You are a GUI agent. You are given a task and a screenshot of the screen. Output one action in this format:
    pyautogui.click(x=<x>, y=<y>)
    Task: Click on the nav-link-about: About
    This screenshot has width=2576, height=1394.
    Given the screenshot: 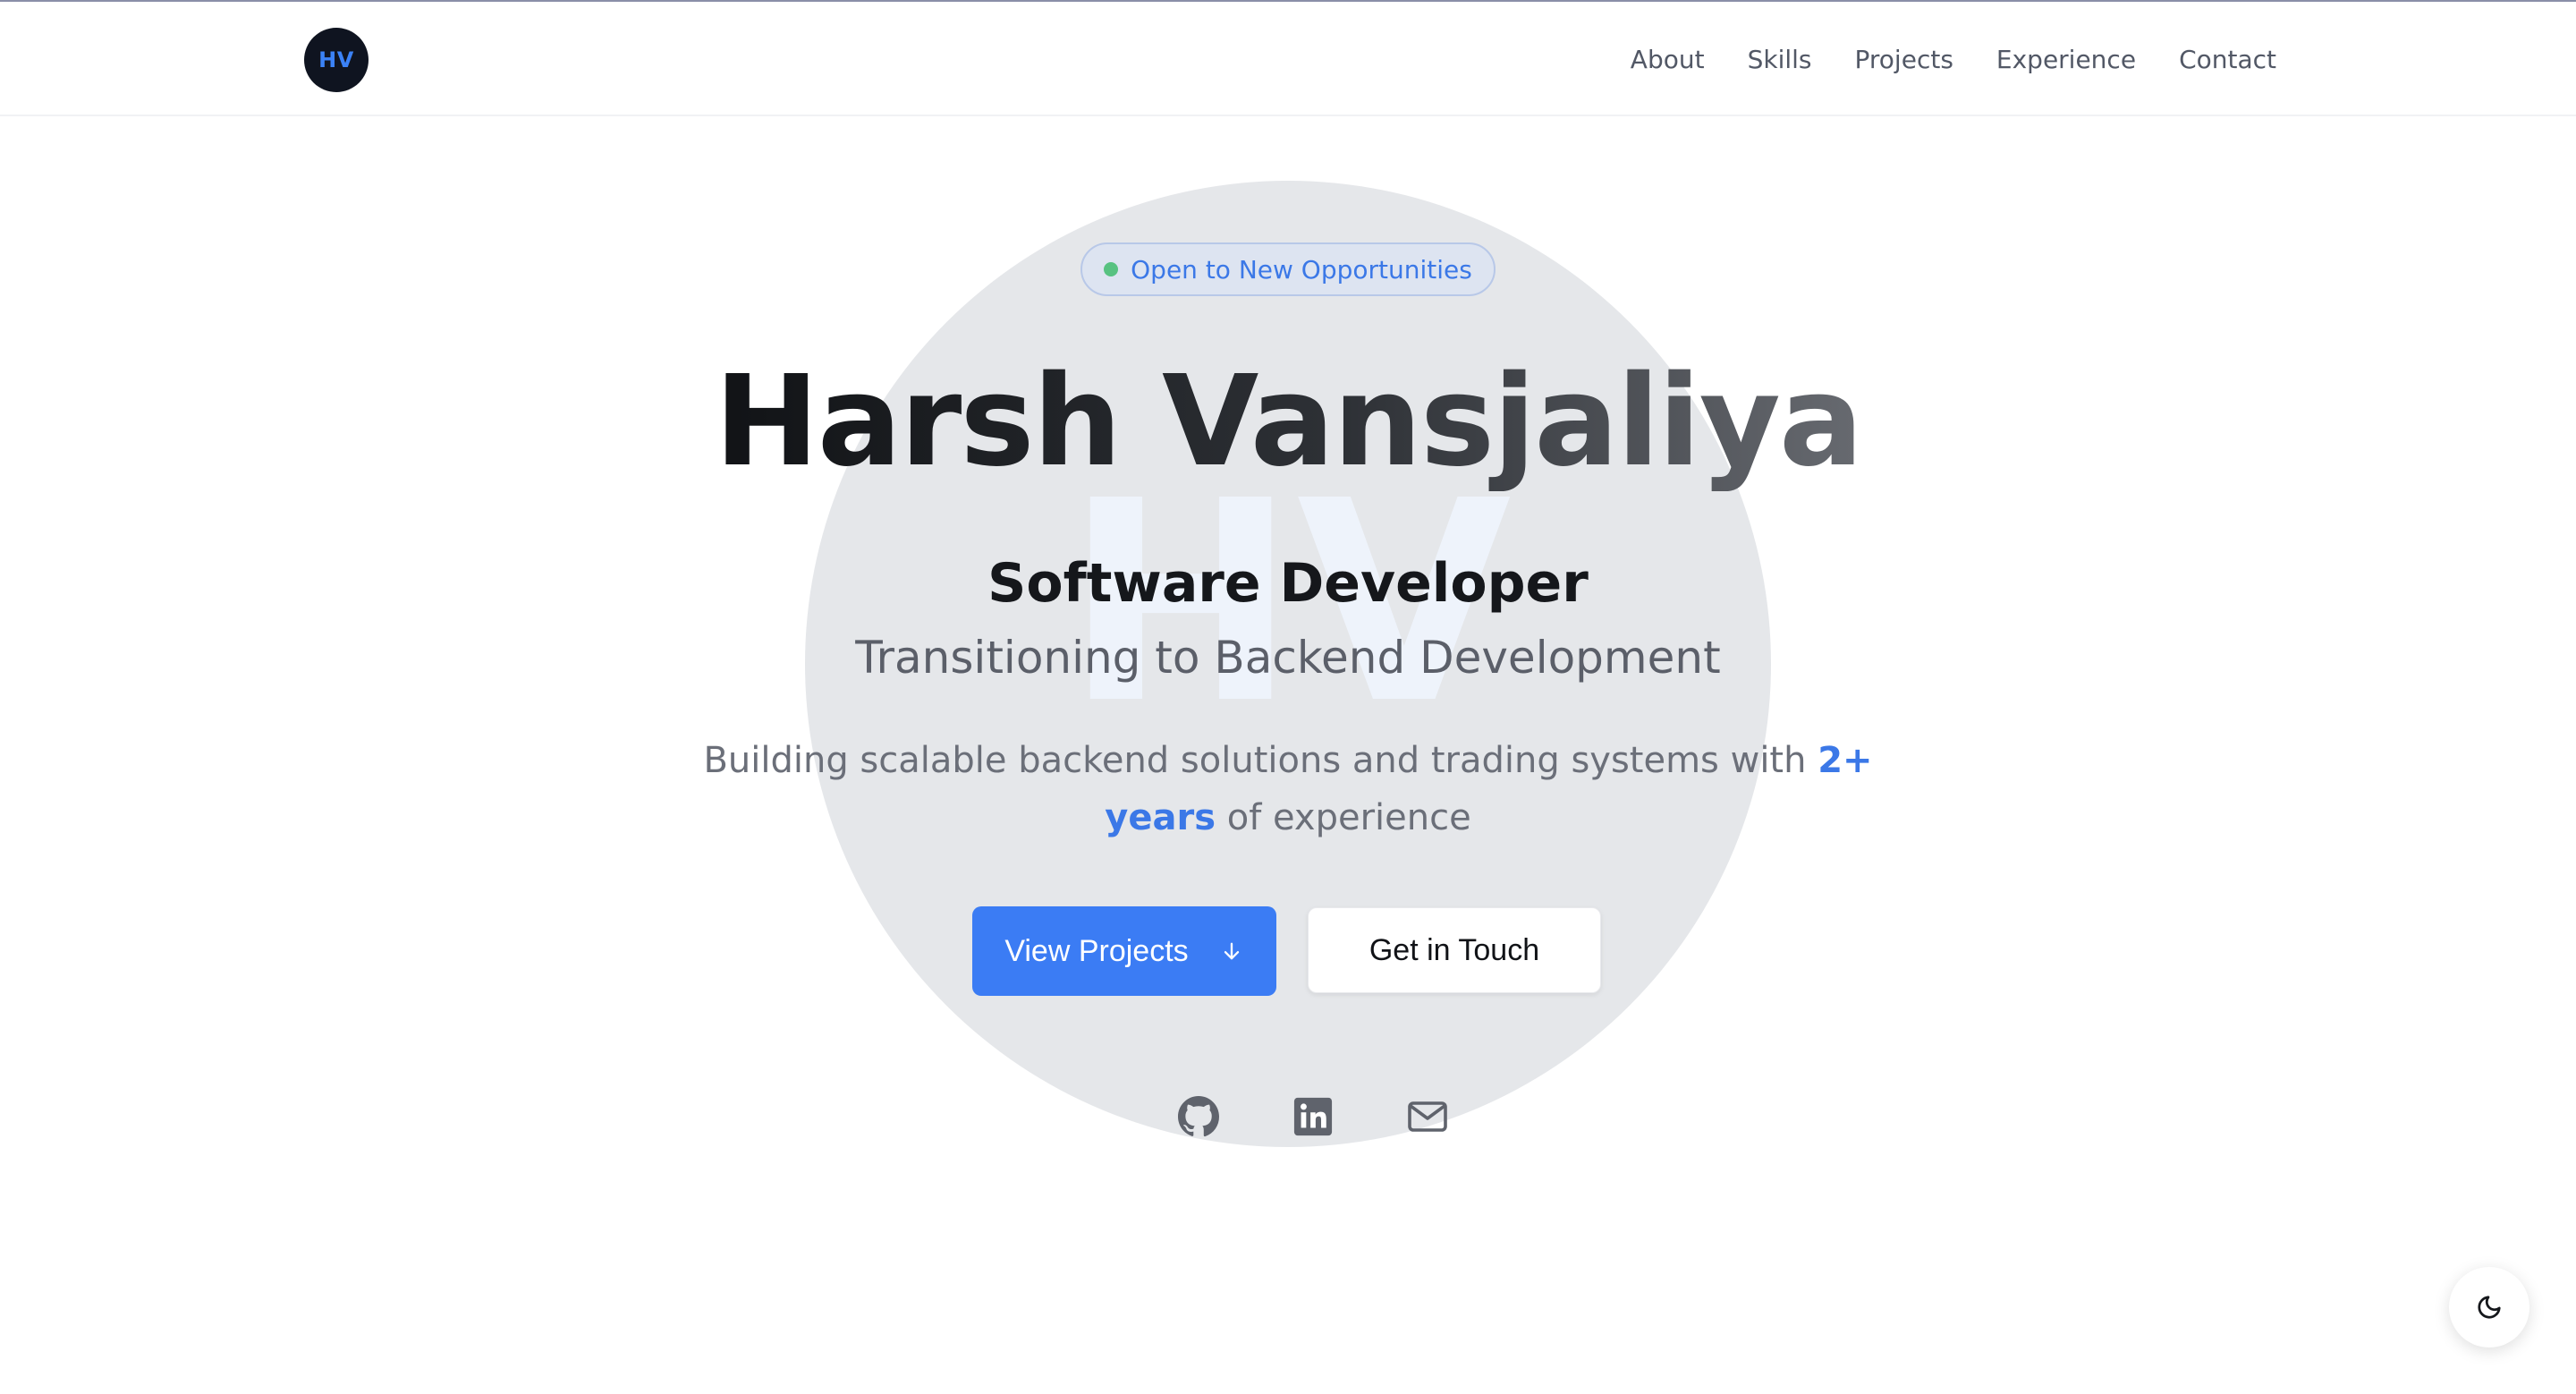 What is the action you would take?
    pyautogui.click(x=1668, y=59)
    